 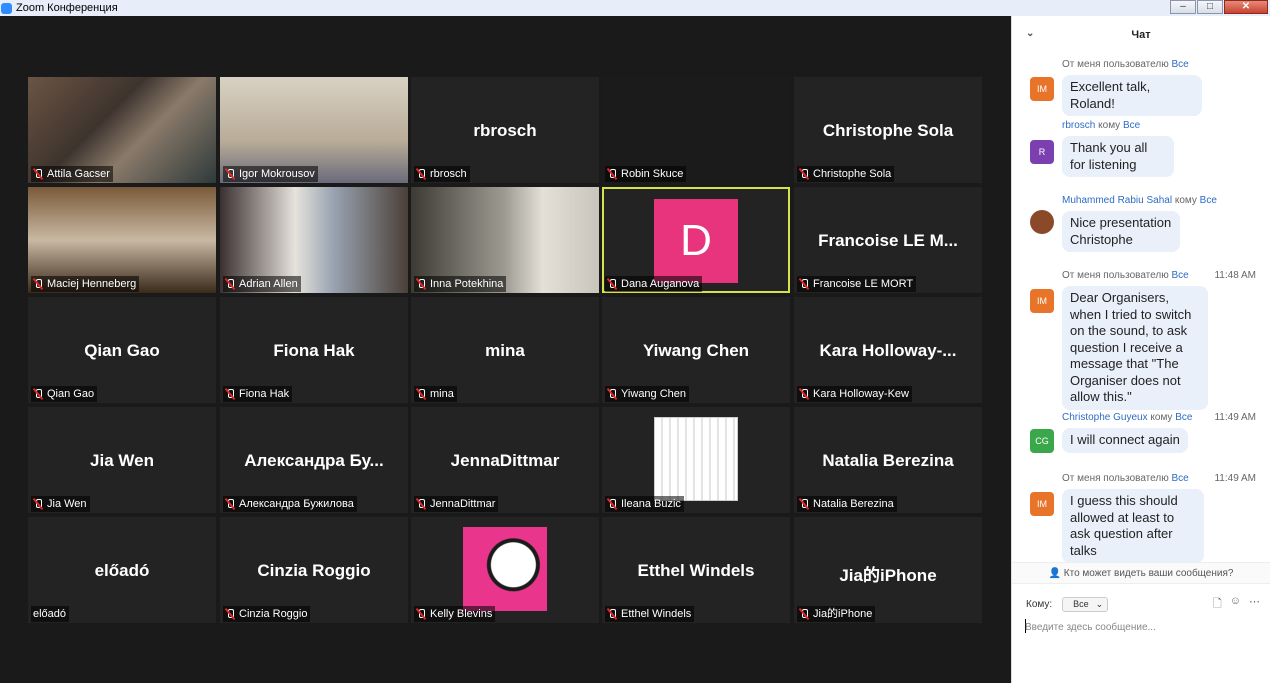 What do you see at coordinates (1183, 7) in the screenshot?
I see `minimize-button: –` at bounding box center [1183, 7].